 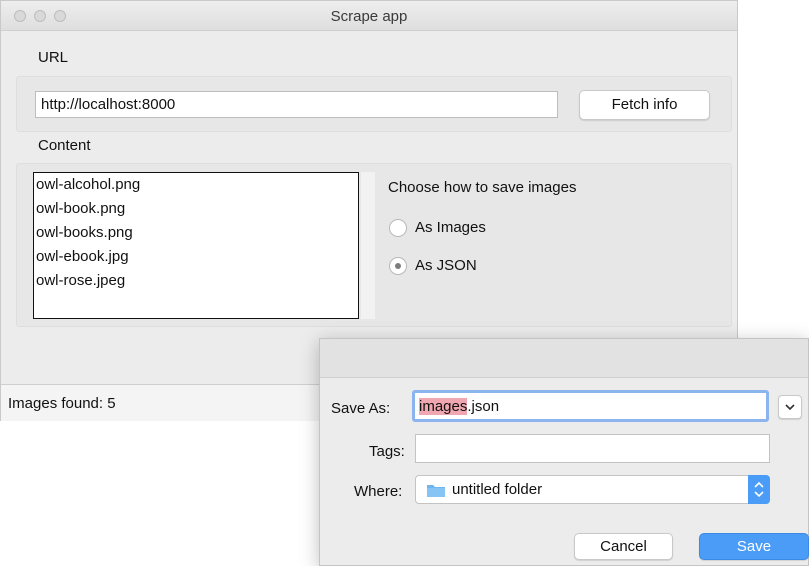 I want to click on title-bar: Scrape app, so click(x=369, y=16).